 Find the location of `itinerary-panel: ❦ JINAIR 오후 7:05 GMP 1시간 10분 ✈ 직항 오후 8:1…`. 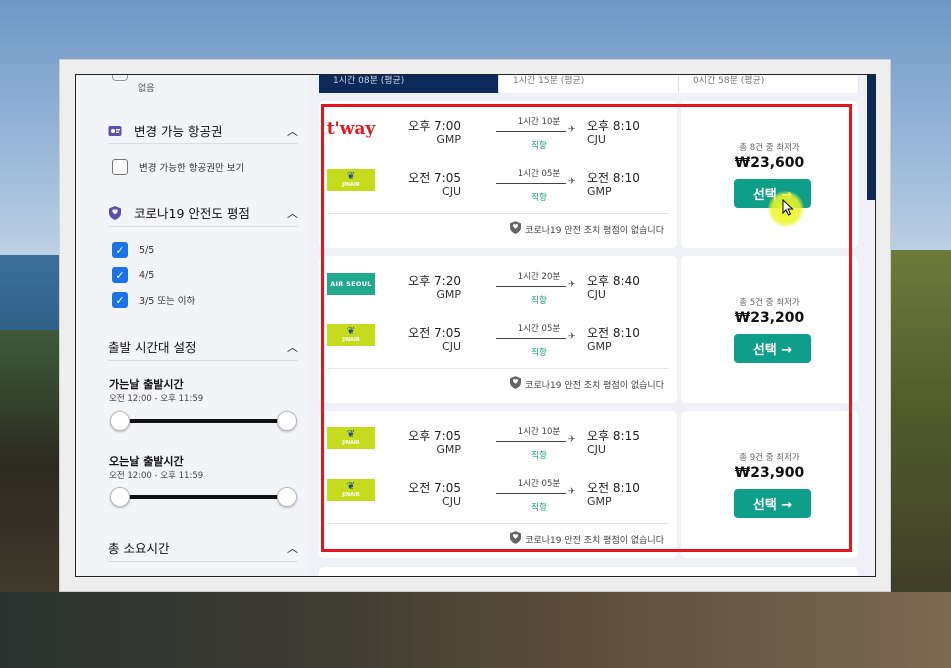

itinerary-panel: ❦ JINAIR 오후 7:05 GMP 1시간 10분 ✈ 직항 오후 8:1… is located at coordinates (498, 484).